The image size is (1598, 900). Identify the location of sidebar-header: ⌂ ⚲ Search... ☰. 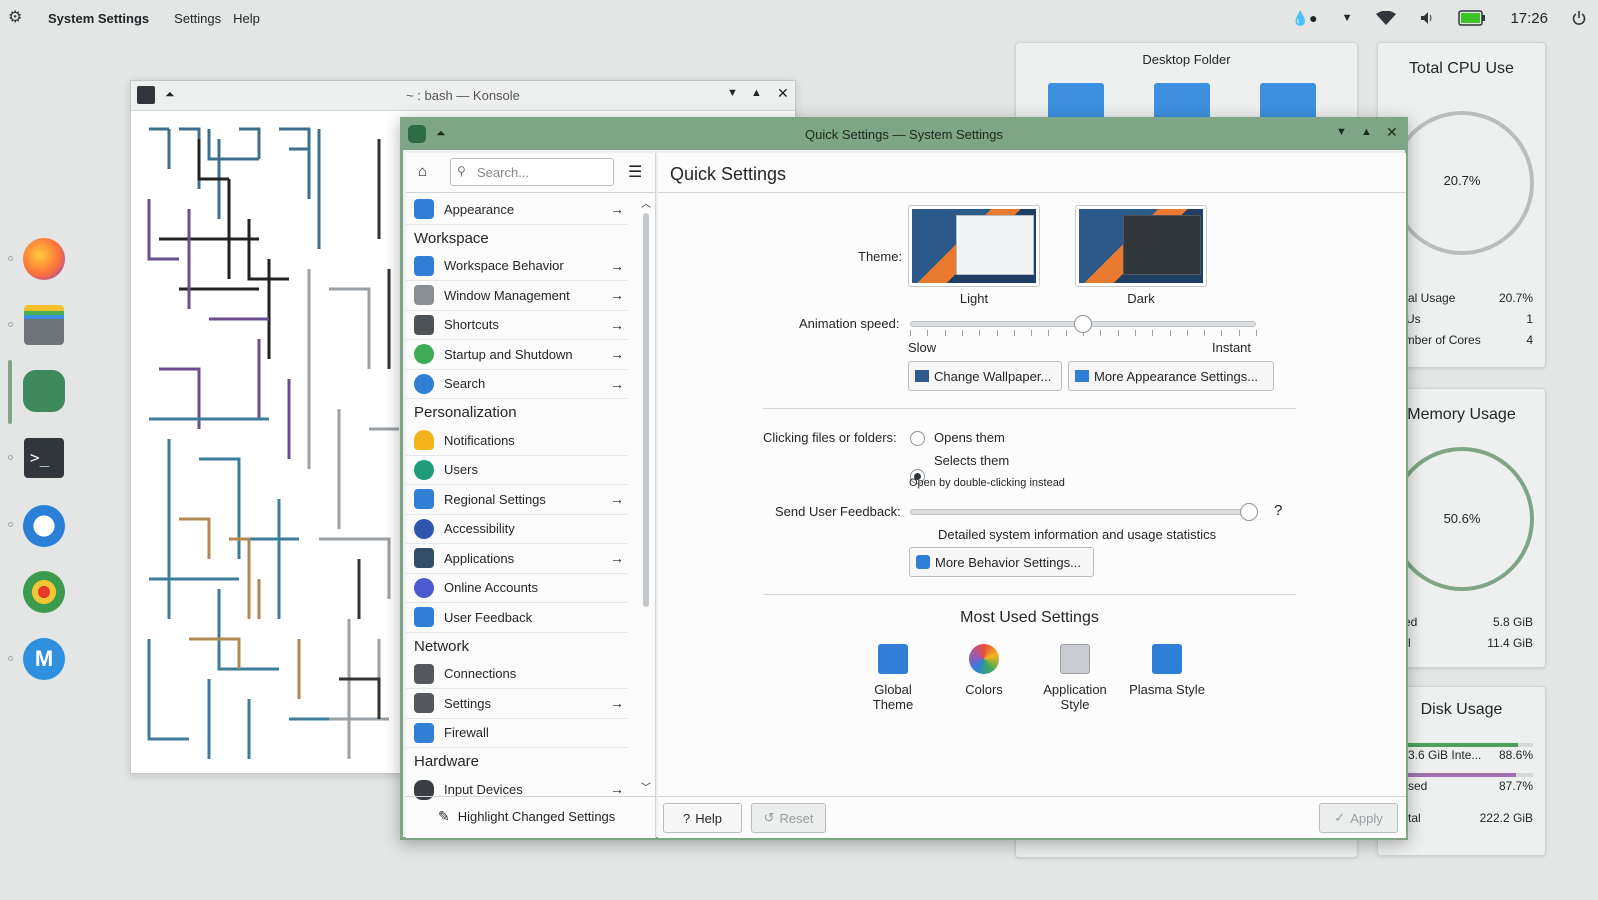
(530, 173).